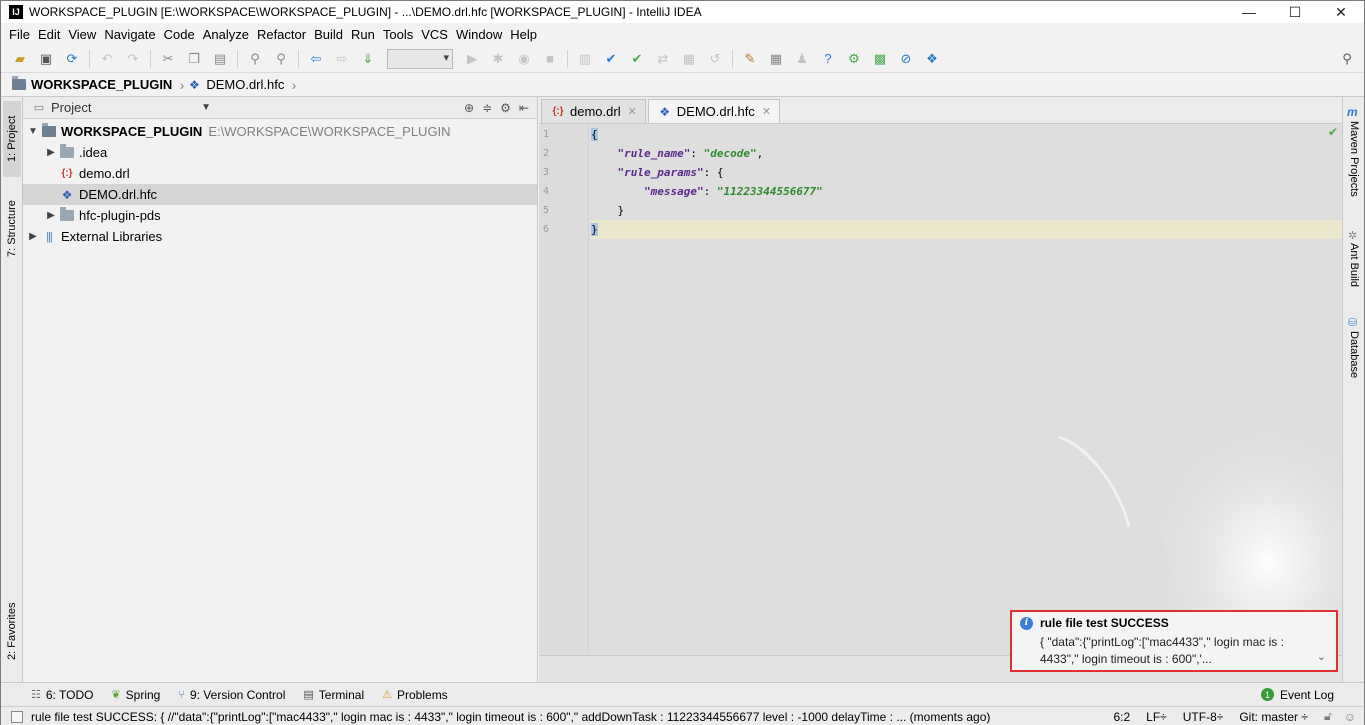  What do you see at coordinates (750, 59) in the screenshot?
I see `settings-icon: ✎` at bounding box center [750, 59].